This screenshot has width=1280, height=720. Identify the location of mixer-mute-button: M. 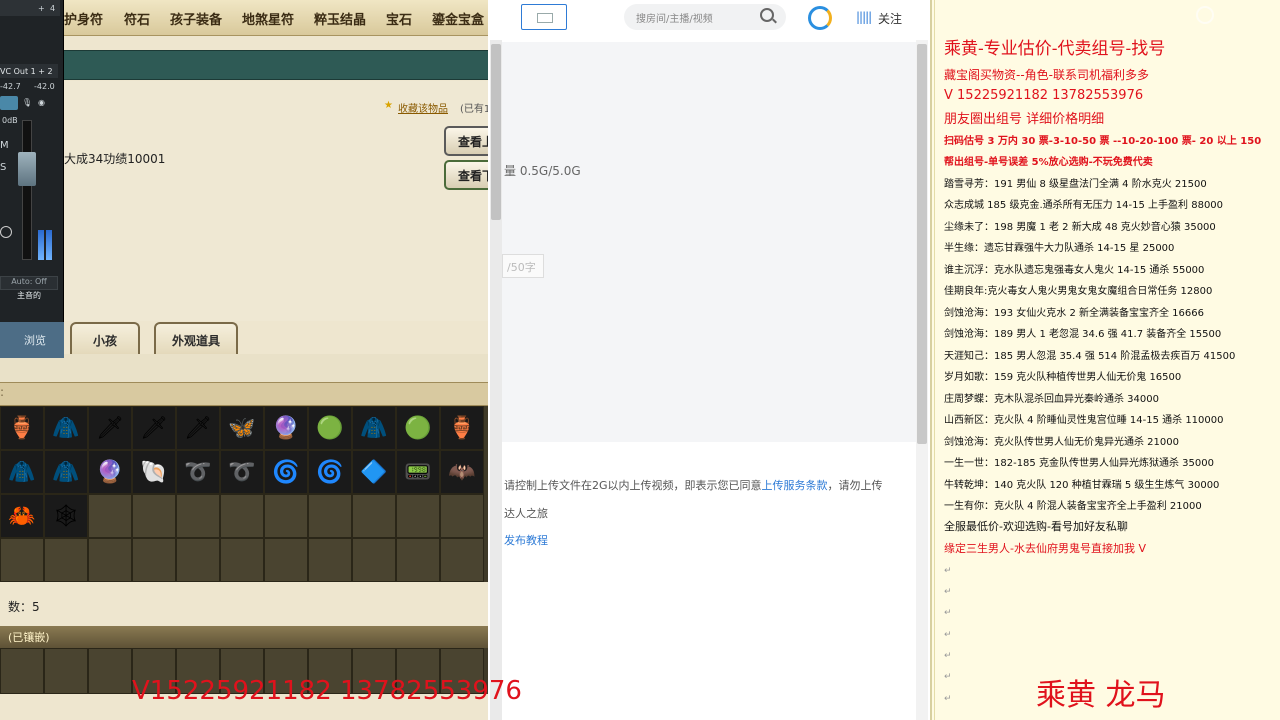
(4, 145).